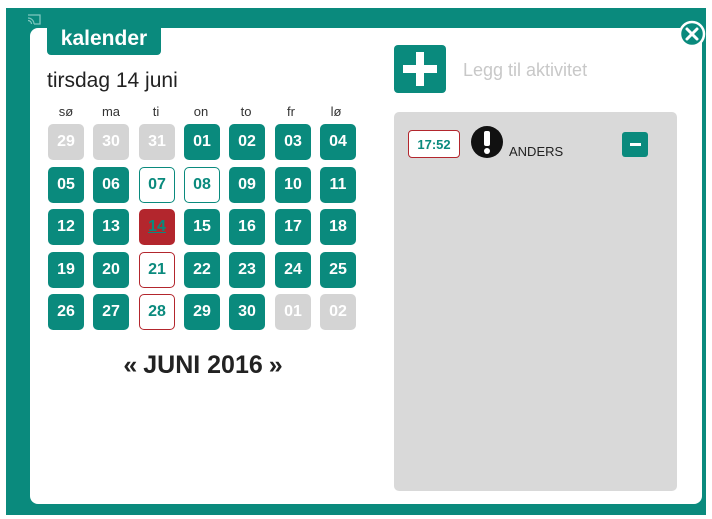 This screenshot has width=712, height=519. Describe the element at coordinates (293, 270) in the screenshot. I see `calendar-day: 24` at that location.